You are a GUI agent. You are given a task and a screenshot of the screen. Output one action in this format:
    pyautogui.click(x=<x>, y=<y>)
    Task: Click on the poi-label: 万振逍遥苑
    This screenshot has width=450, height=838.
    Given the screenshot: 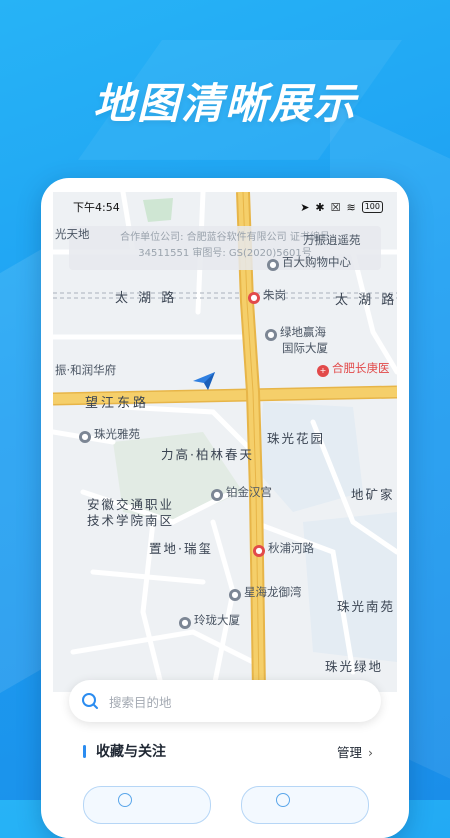 What is the action you would take?
    pyautogui.click(x=332, y=240)
    